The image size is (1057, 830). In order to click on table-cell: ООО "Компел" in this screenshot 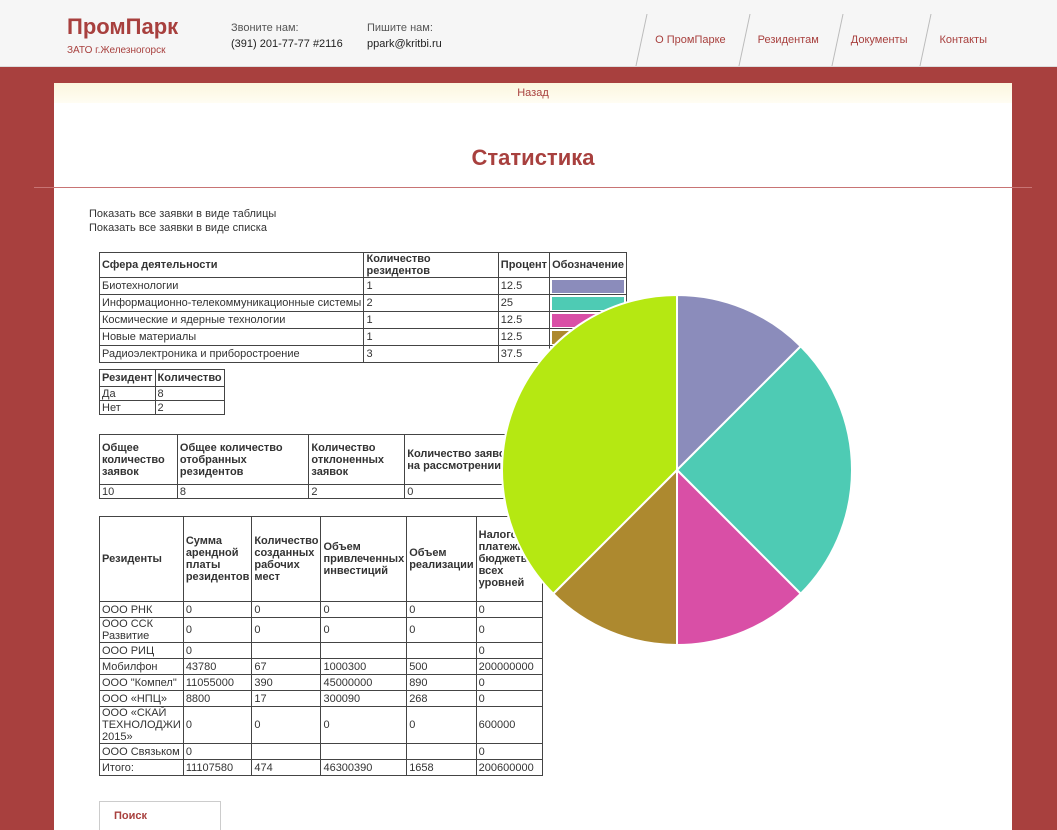, I will do `click(141, 682)`.